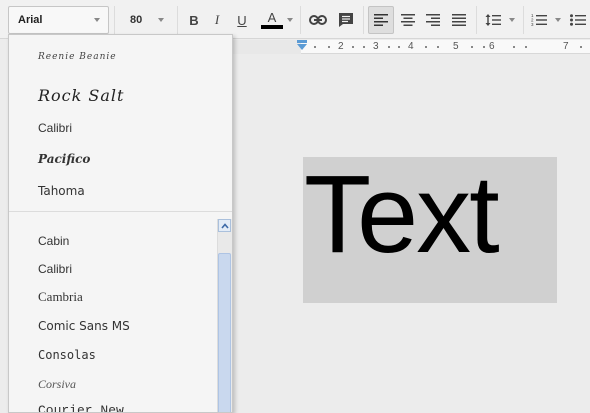 This screenshot has height=413, width=590. I want to click on ruler-number: 3, so click(376, 46).